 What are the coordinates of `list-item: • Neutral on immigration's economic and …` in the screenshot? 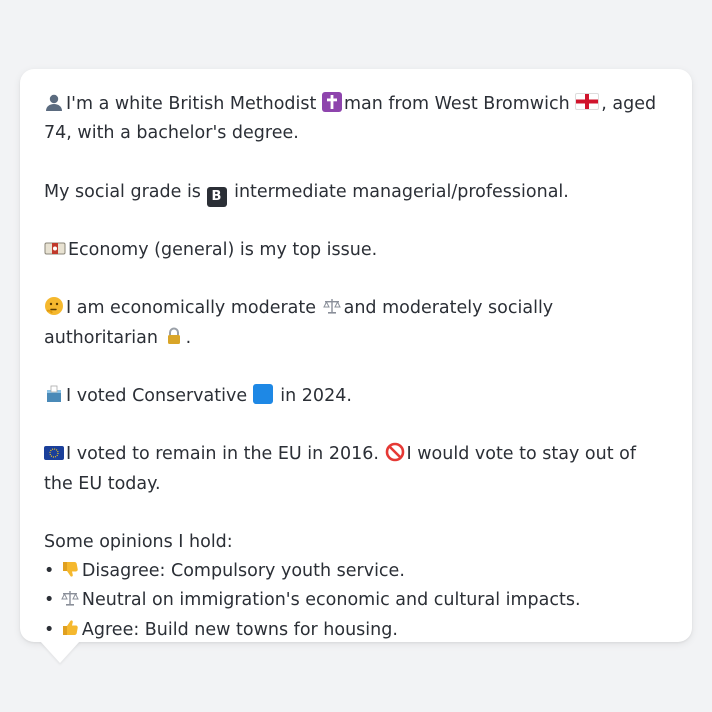 It's located at (356, 600).